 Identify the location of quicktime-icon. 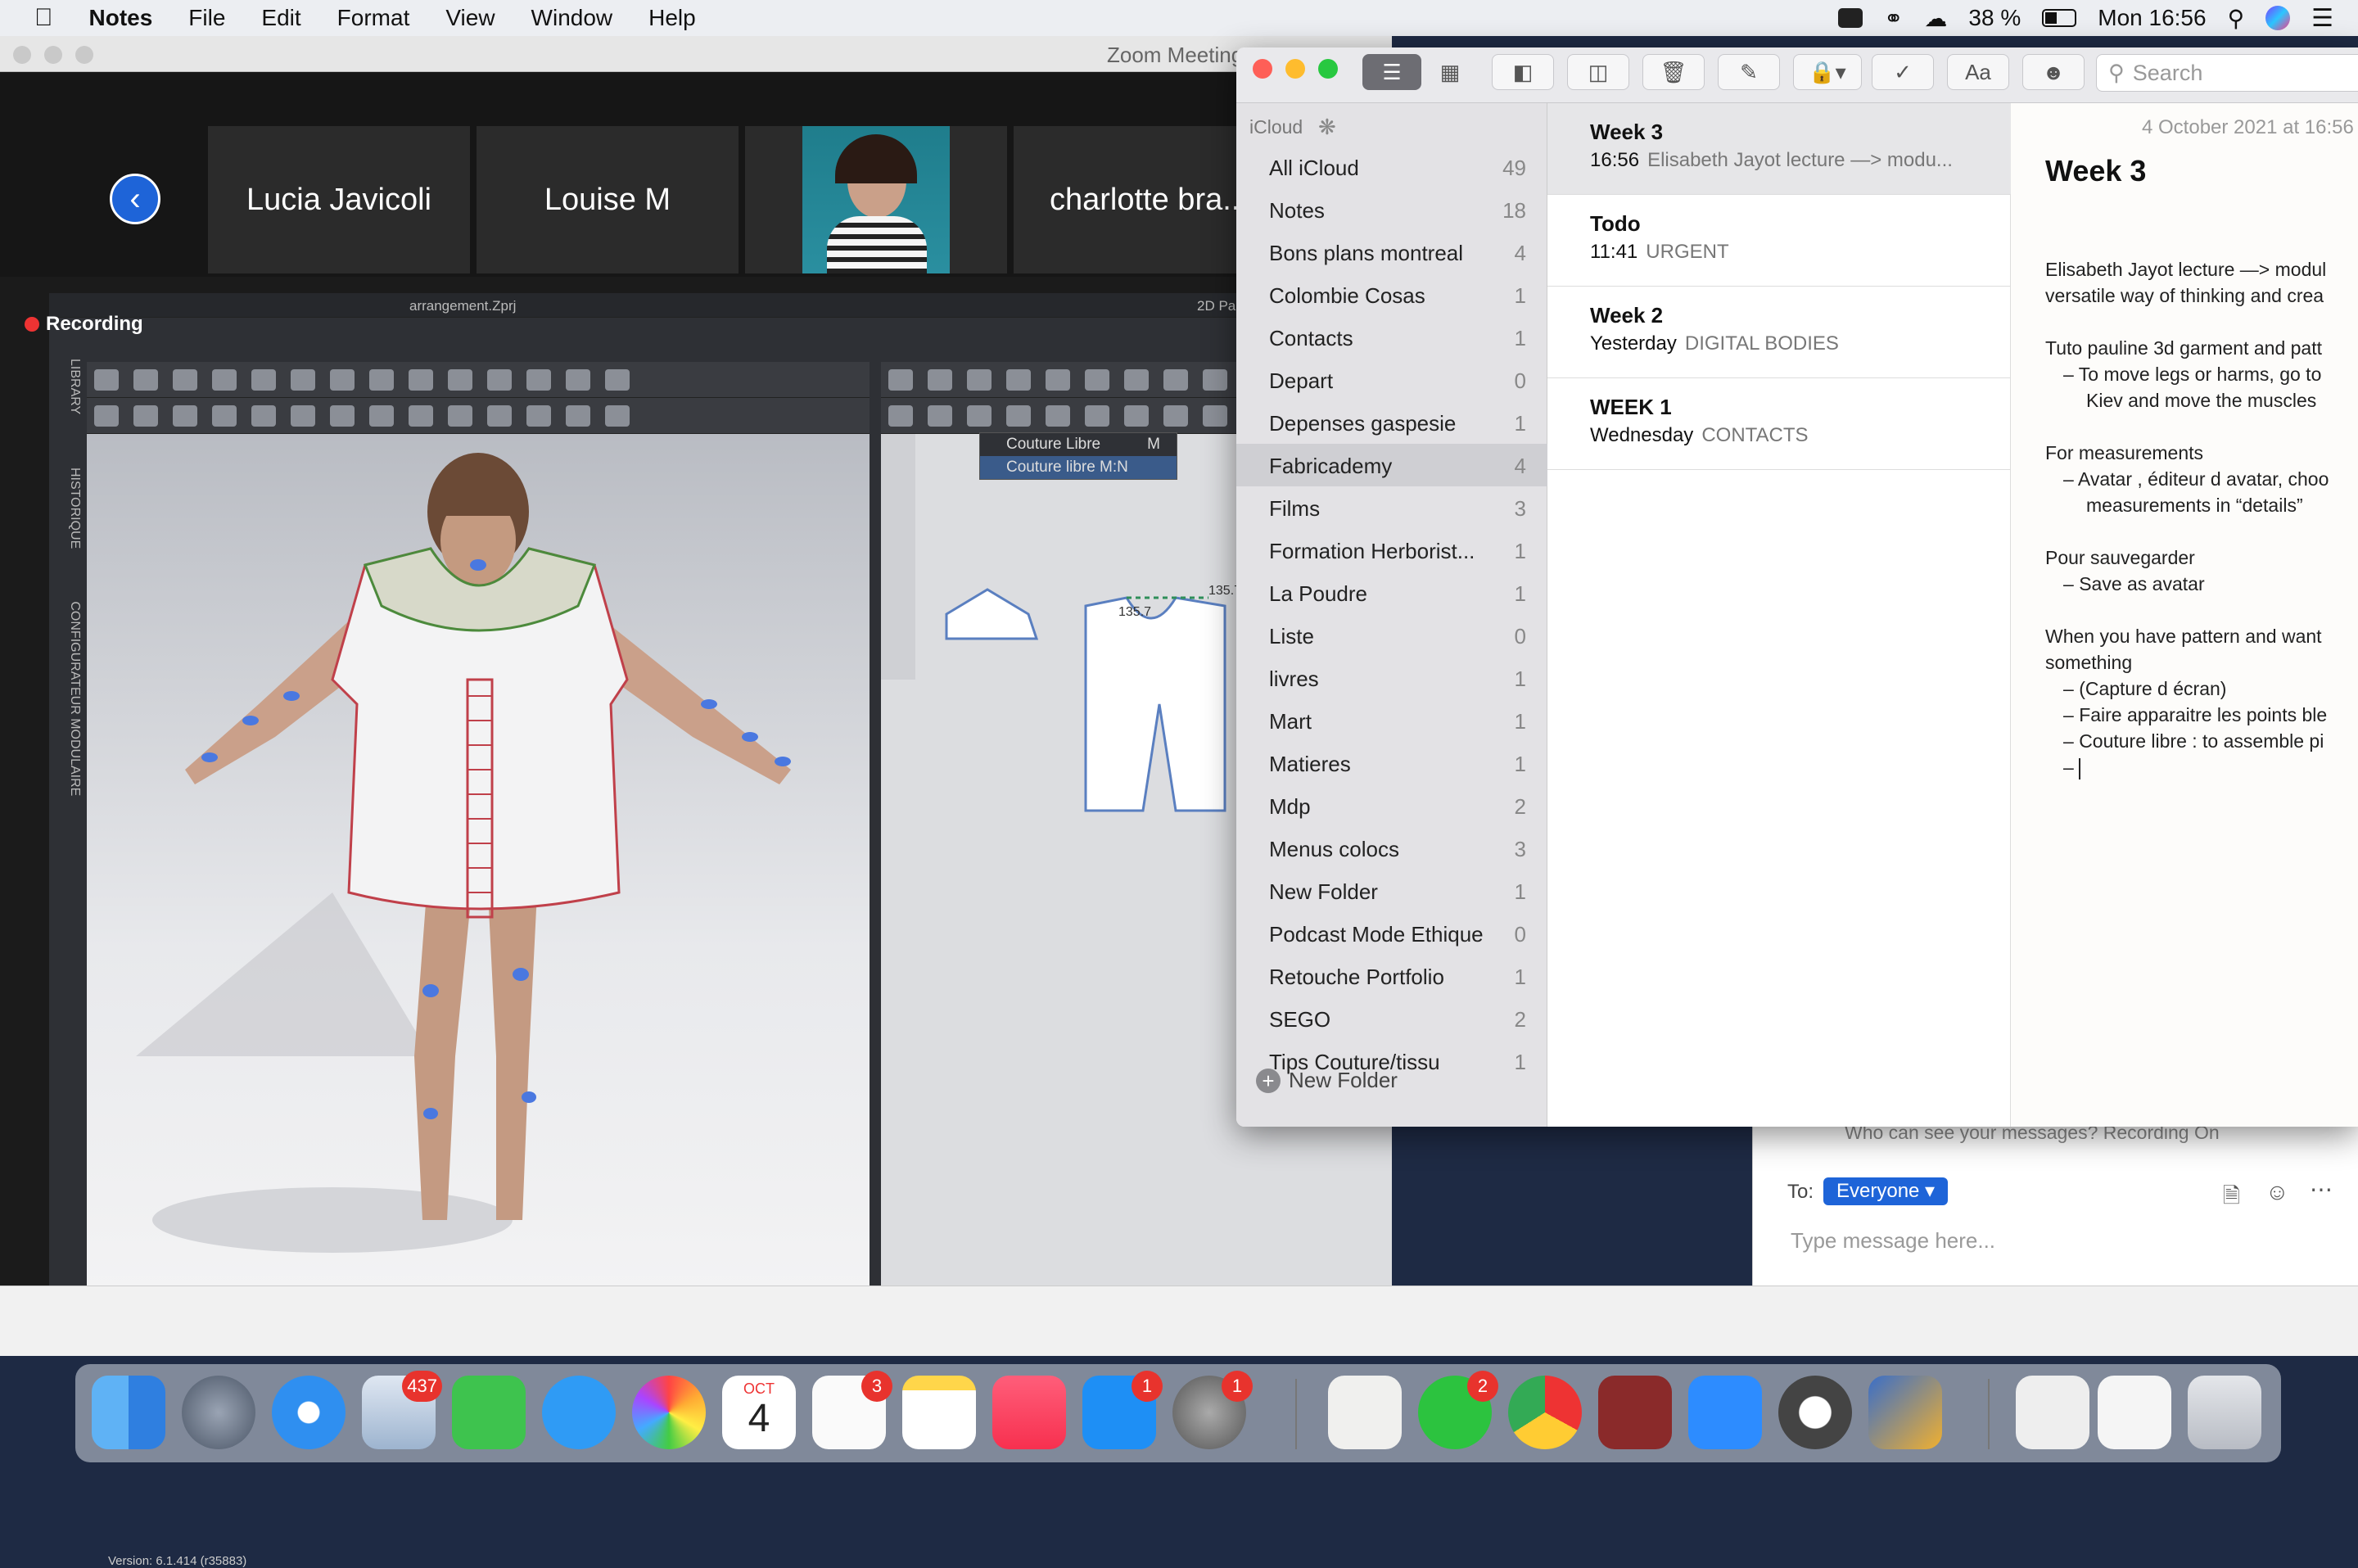
(1815, 1413).